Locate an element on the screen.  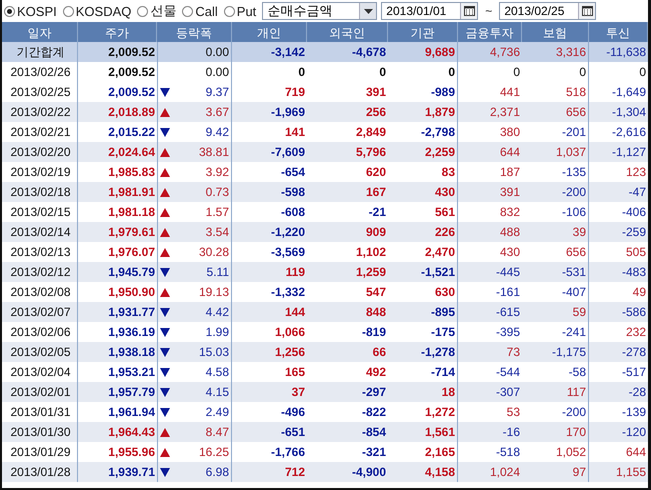
column-header: 일자 is located at coordinates (40, 33).